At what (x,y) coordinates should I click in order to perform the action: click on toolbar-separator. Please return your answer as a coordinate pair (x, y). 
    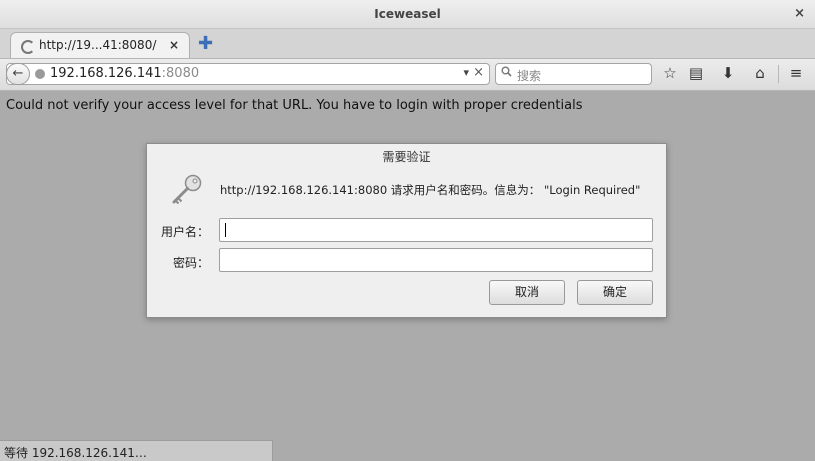
    Looking at the image, I should click on (778, 74).